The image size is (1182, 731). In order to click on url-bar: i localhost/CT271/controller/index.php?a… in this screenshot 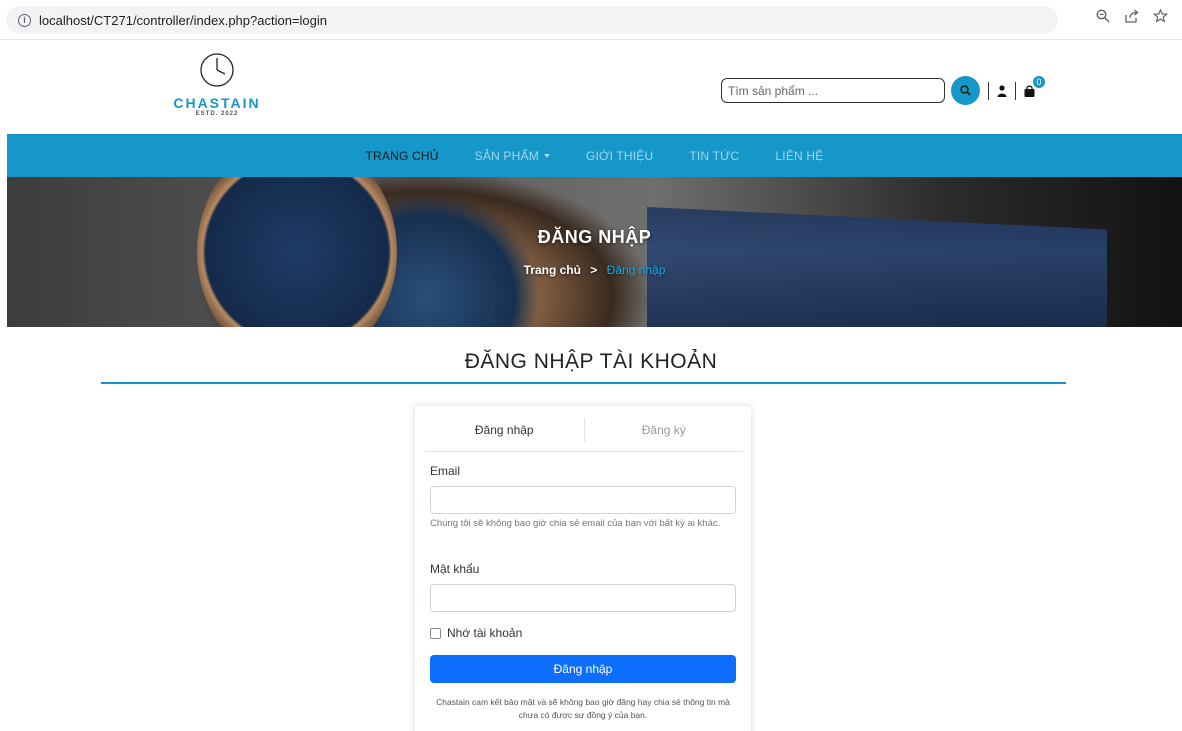, I will do `click(532, 20)`.